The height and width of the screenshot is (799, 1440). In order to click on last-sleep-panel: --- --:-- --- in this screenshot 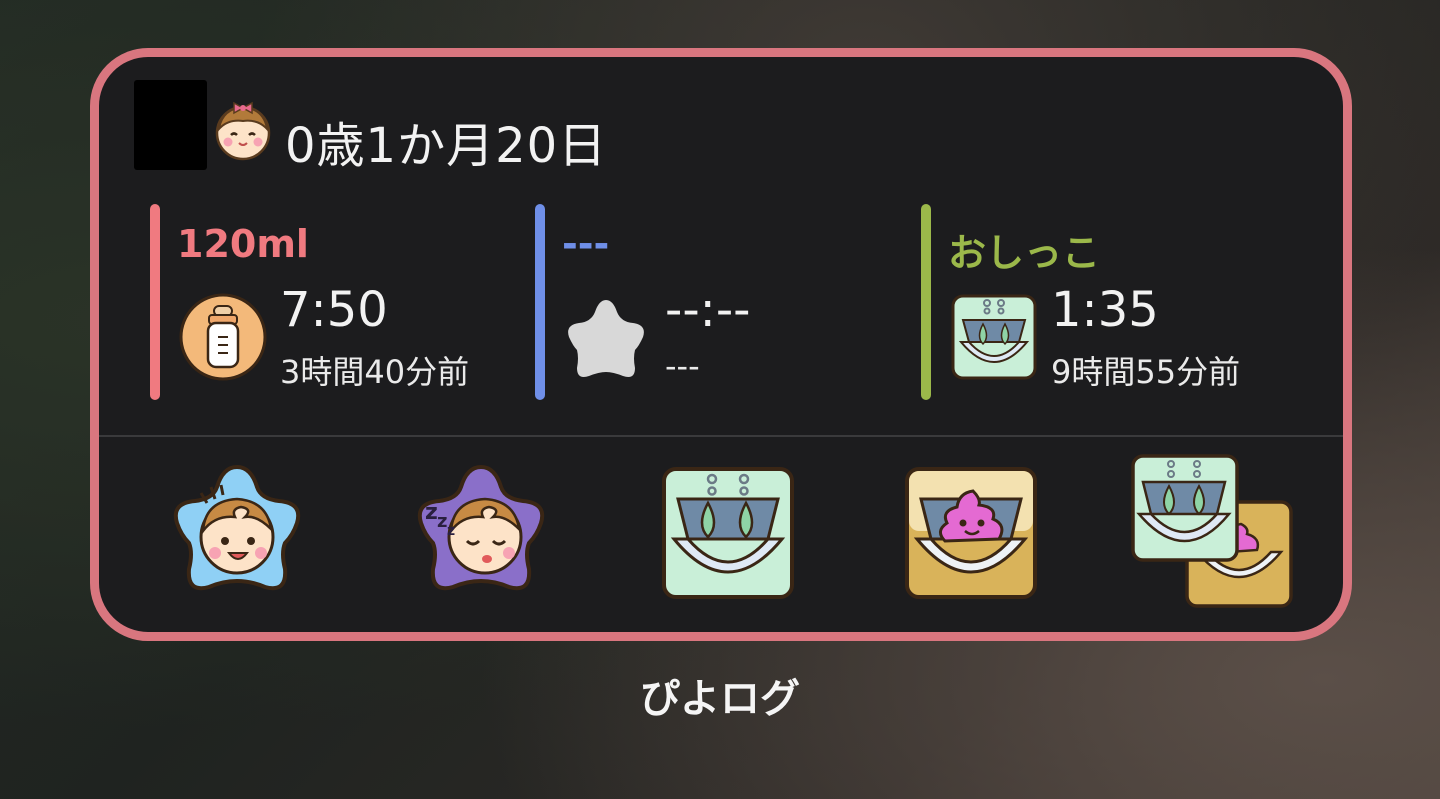, I will do `click(720, 302)`.